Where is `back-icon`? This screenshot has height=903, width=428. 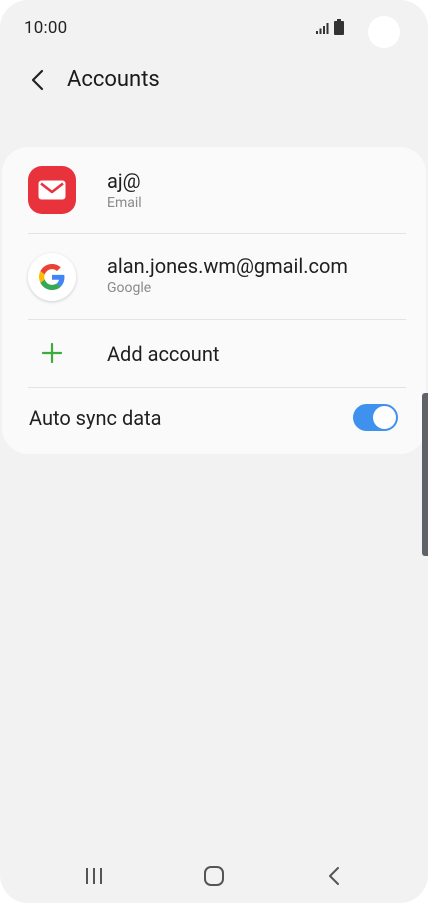
back-icon is located at coordinates (334, 876).